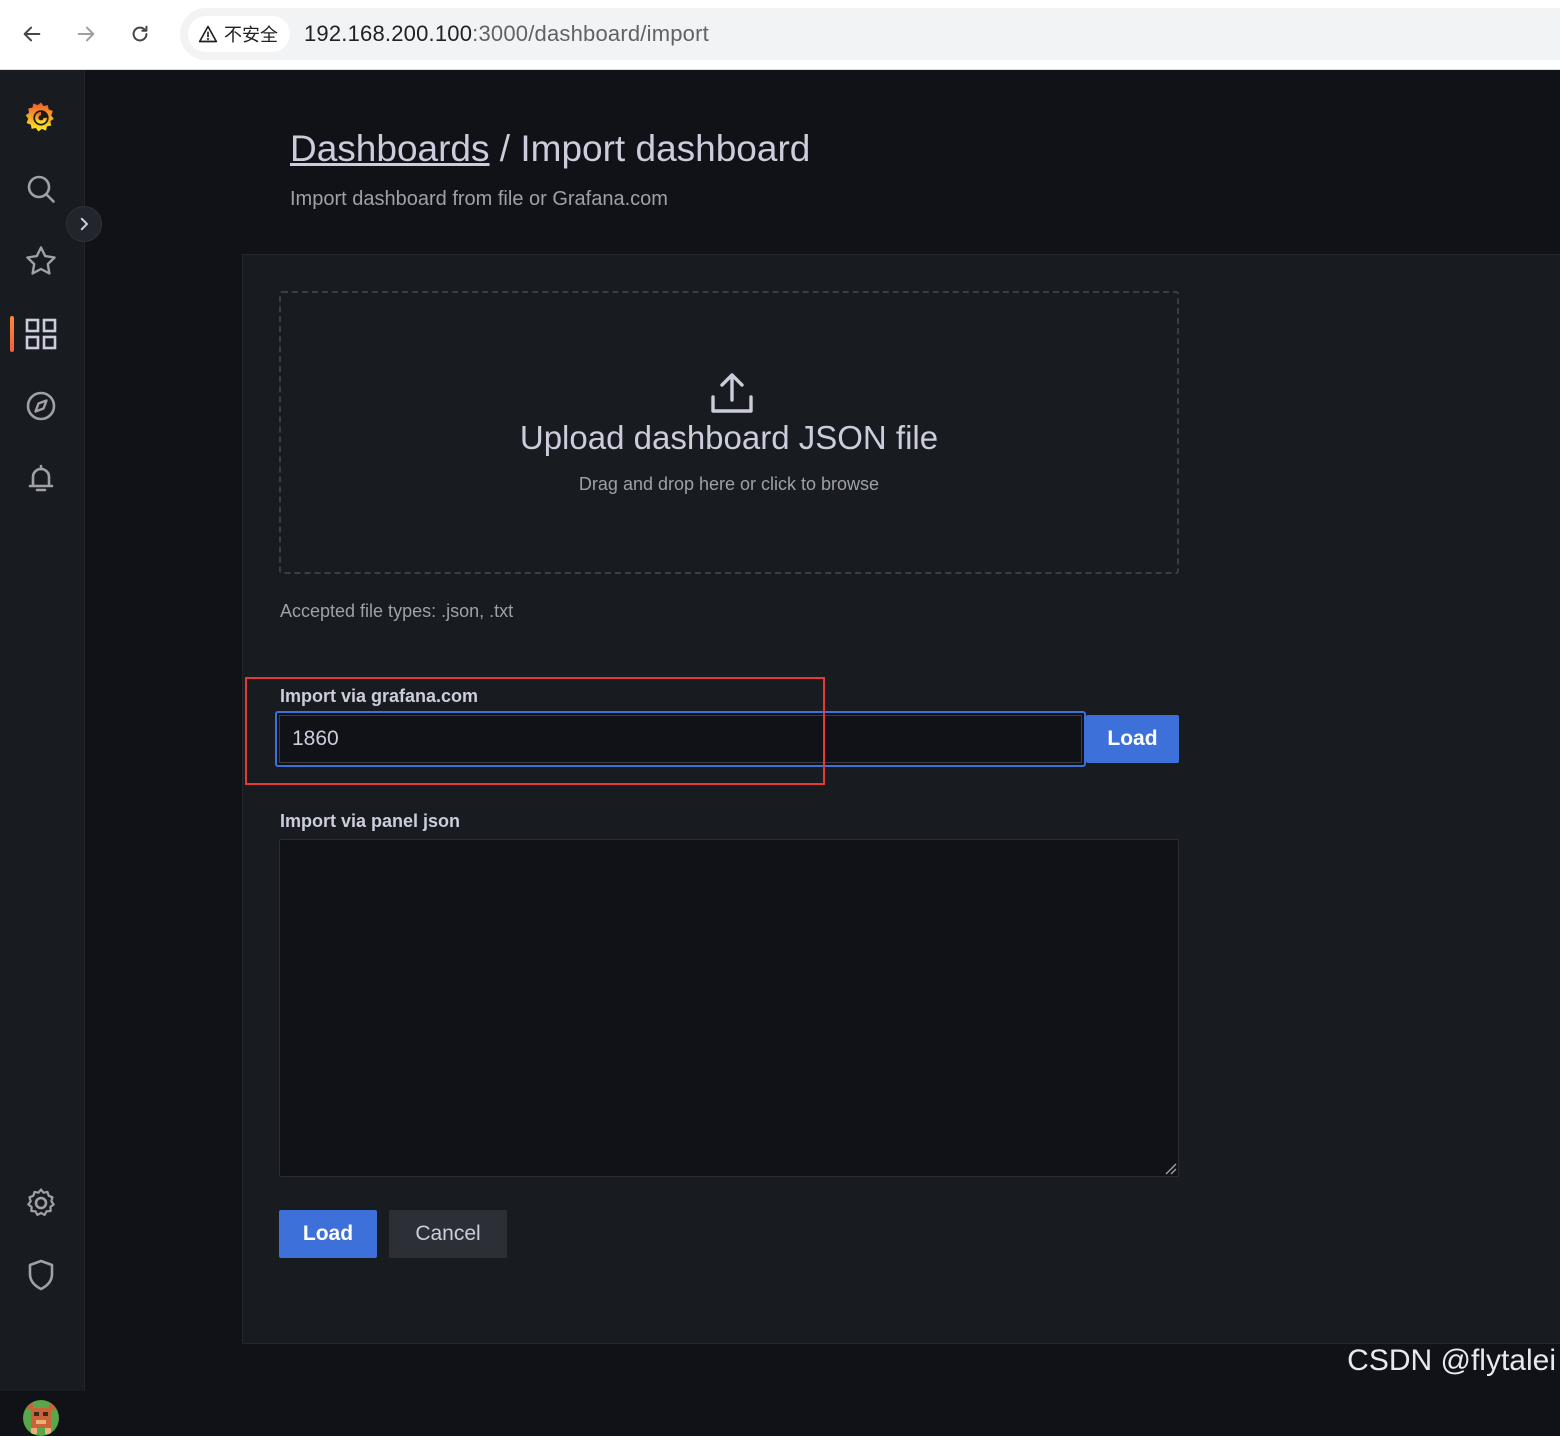 Image resolution: width=1560 pixels, height=1436 pixels. I want to click on grafana-logo-icon, so click(39, 117).